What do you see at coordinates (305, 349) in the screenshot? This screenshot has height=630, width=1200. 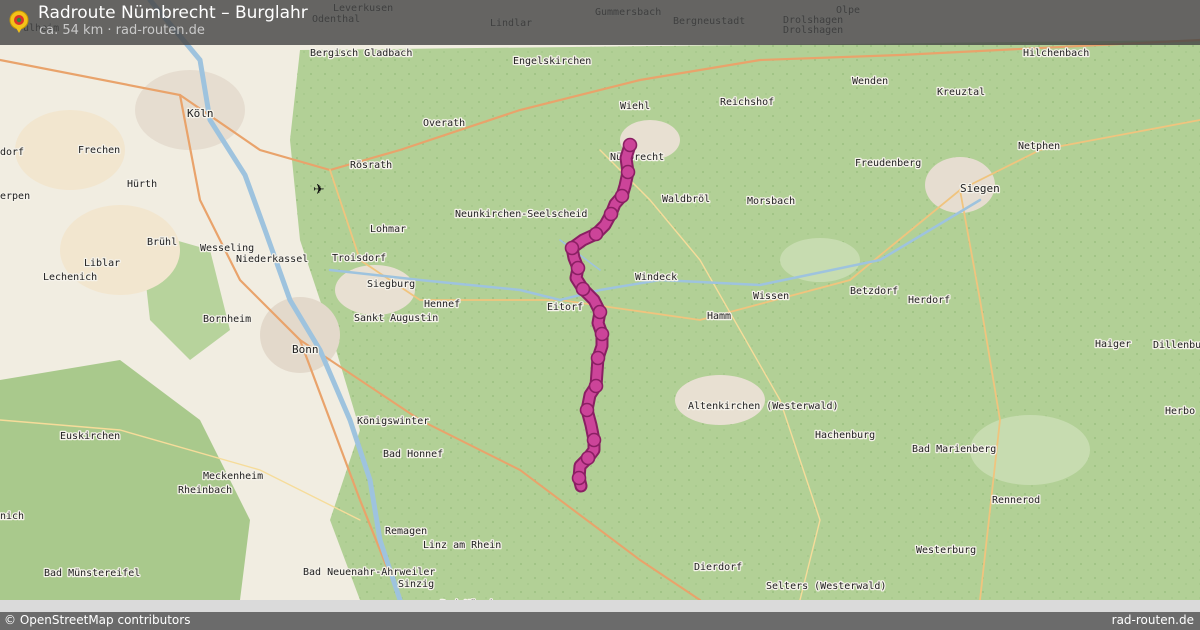 I see `place-label: Bonn` at bounding box center [305, 349].